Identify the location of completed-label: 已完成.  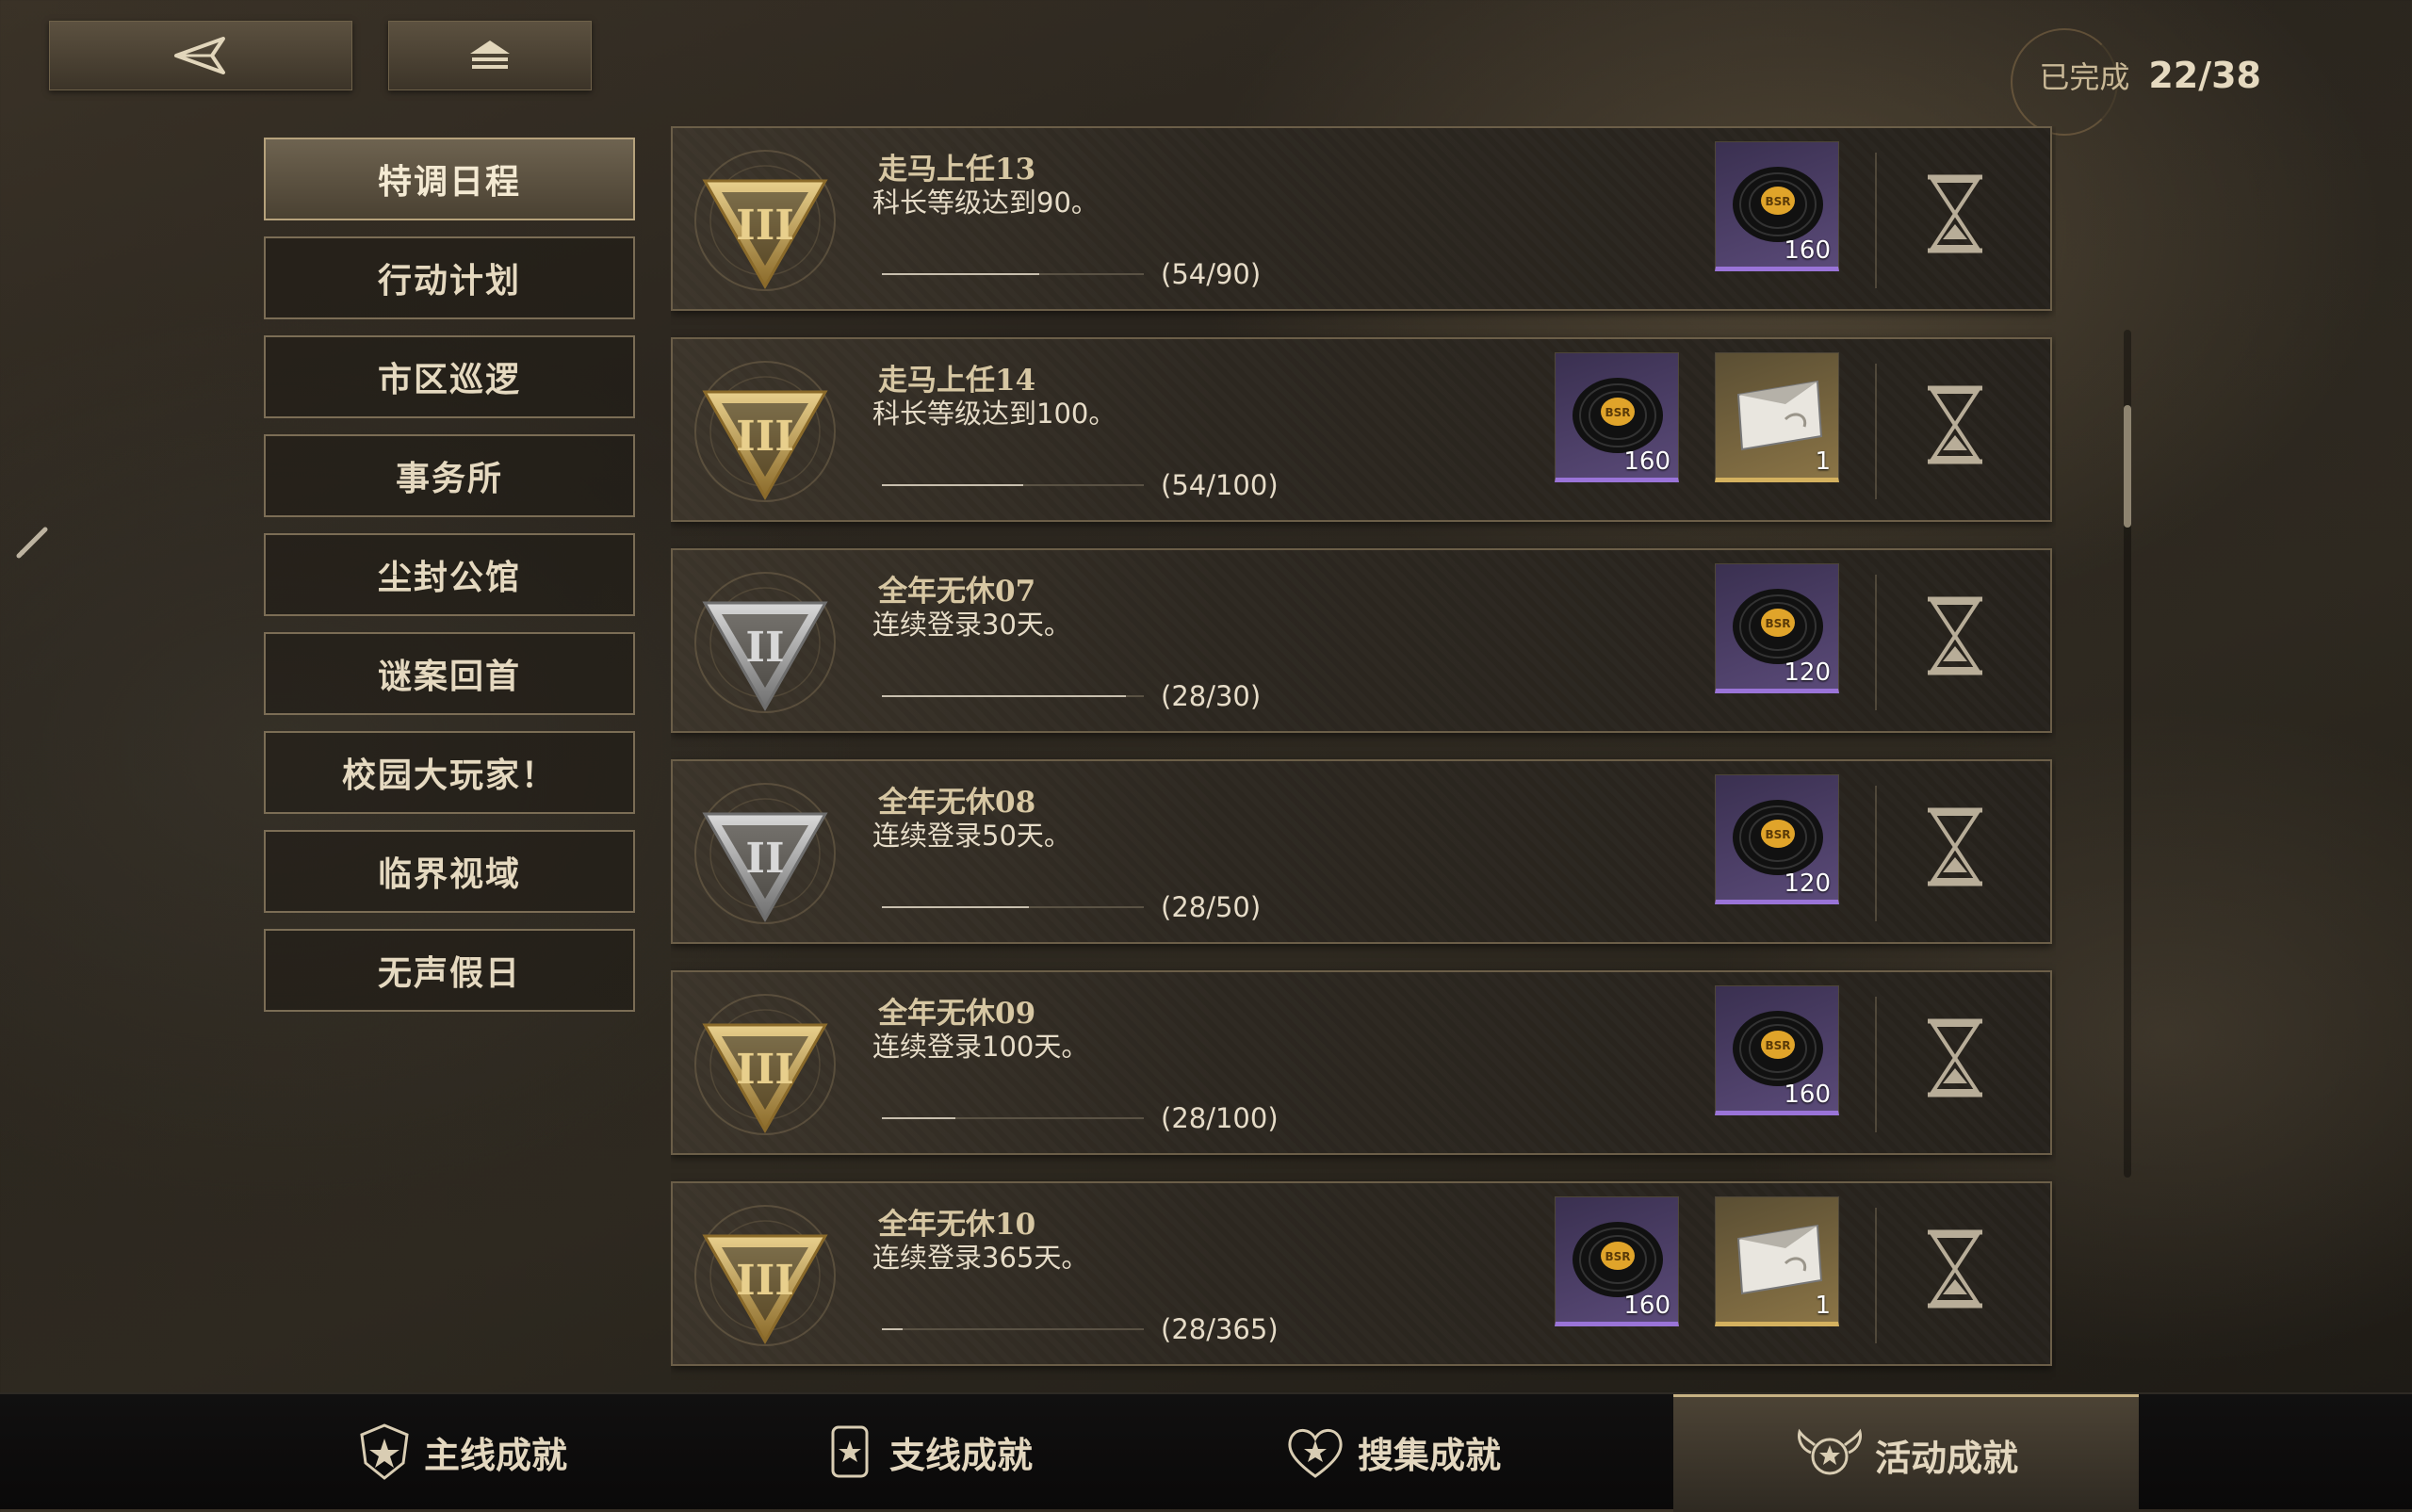
(2084, 77).